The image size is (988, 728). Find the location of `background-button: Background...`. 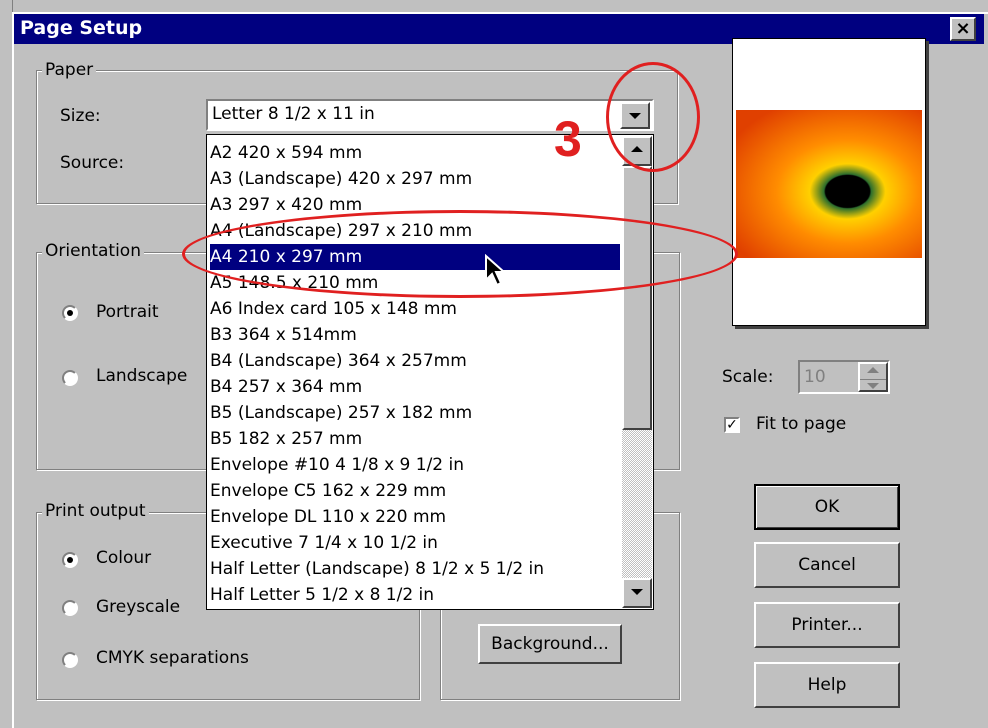

background-button: Background... is located at coordinates (550, 644).